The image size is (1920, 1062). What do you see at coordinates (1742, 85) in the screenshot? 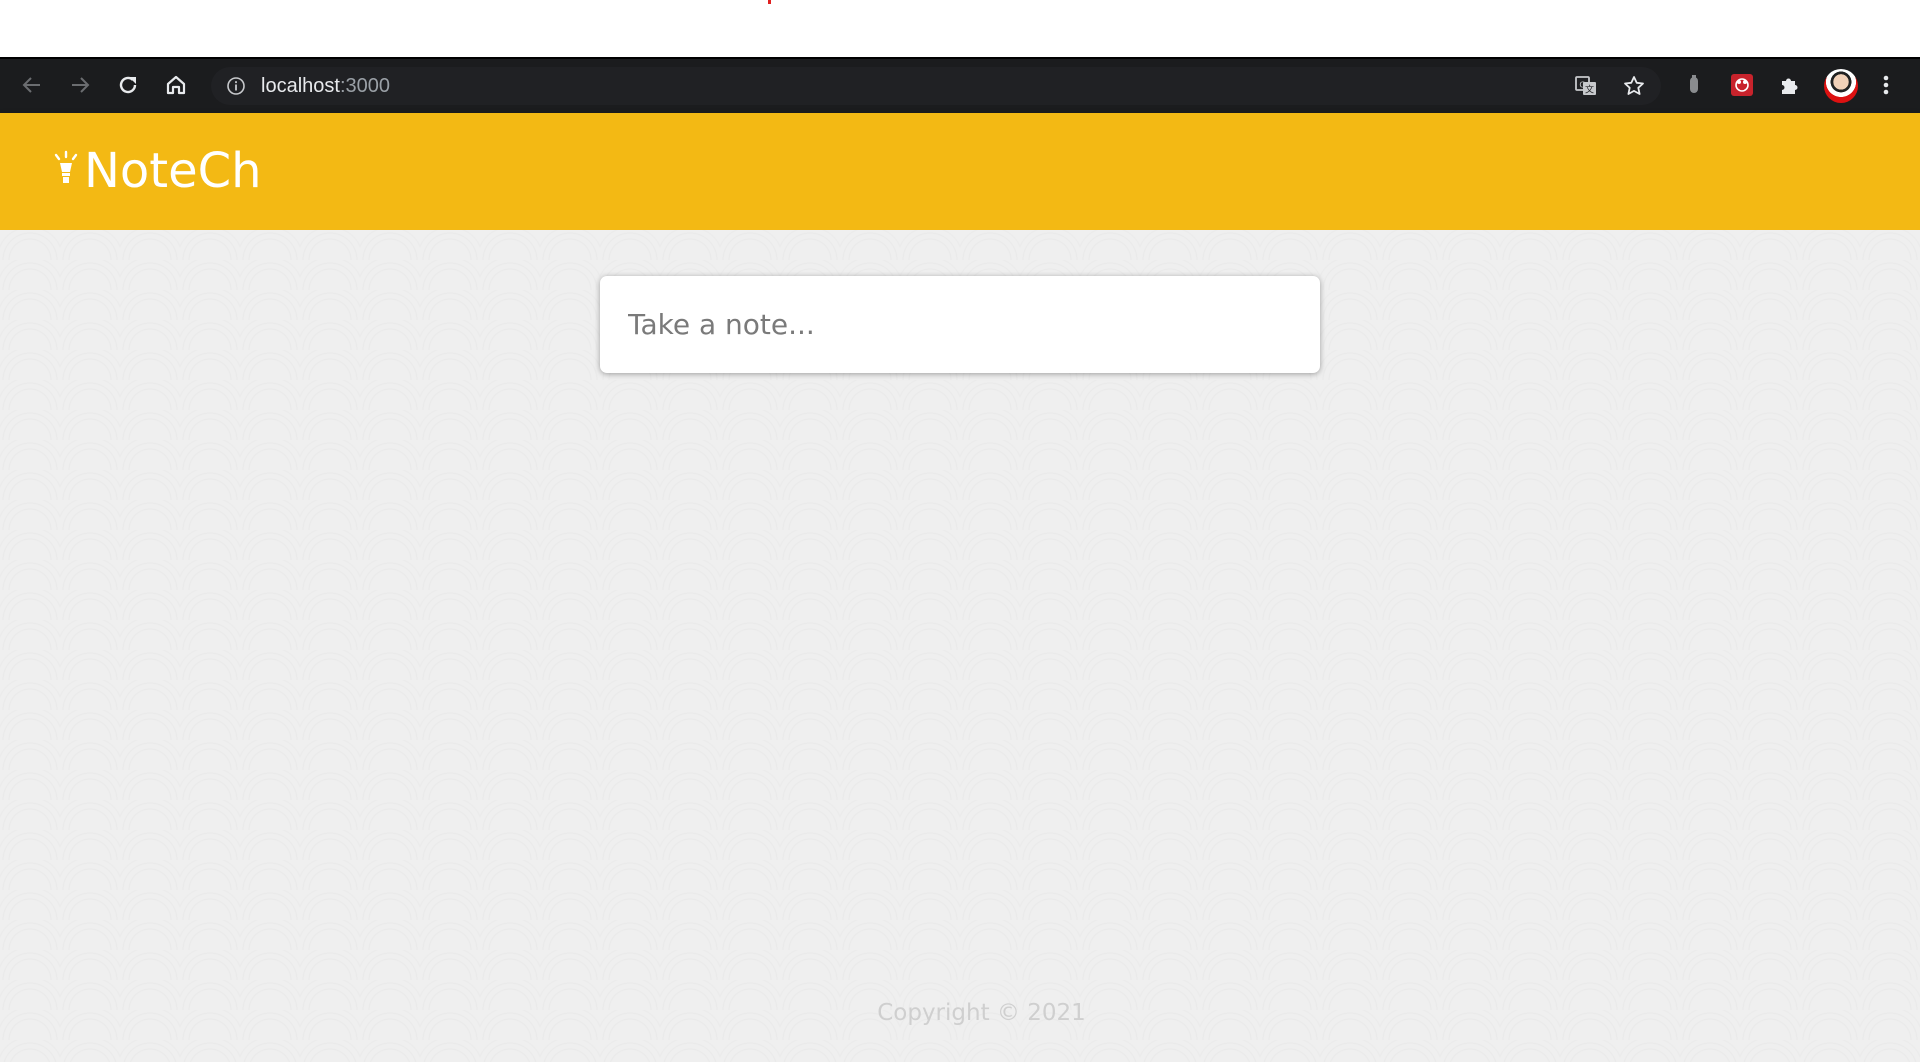
I see `extension-red-icon` at bounding box center [1742, 85].